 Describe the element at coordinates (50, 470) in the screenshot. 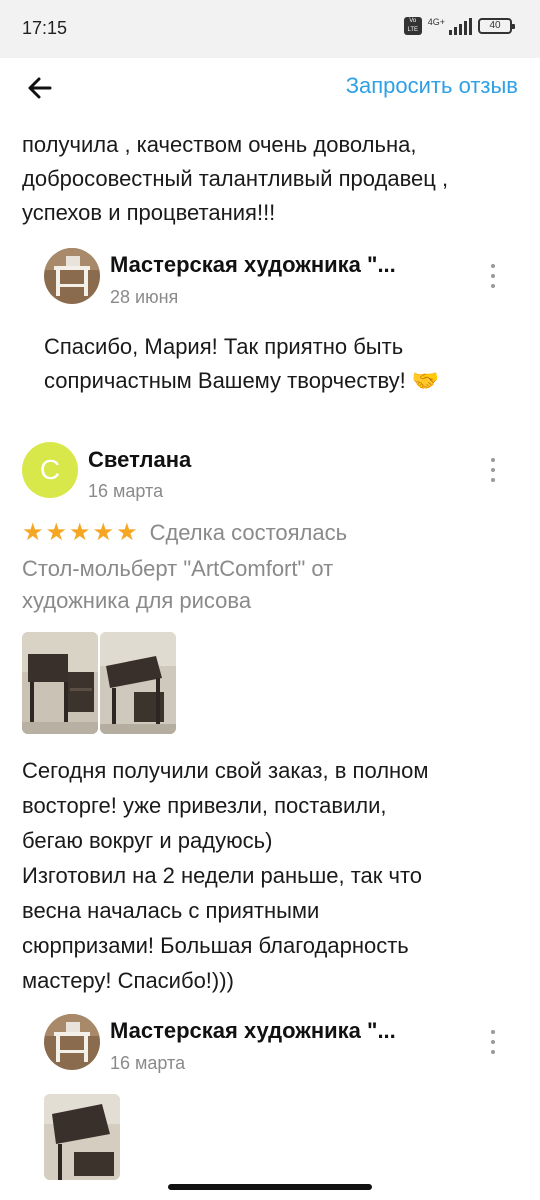

I see `user-avatar: С` at that location.